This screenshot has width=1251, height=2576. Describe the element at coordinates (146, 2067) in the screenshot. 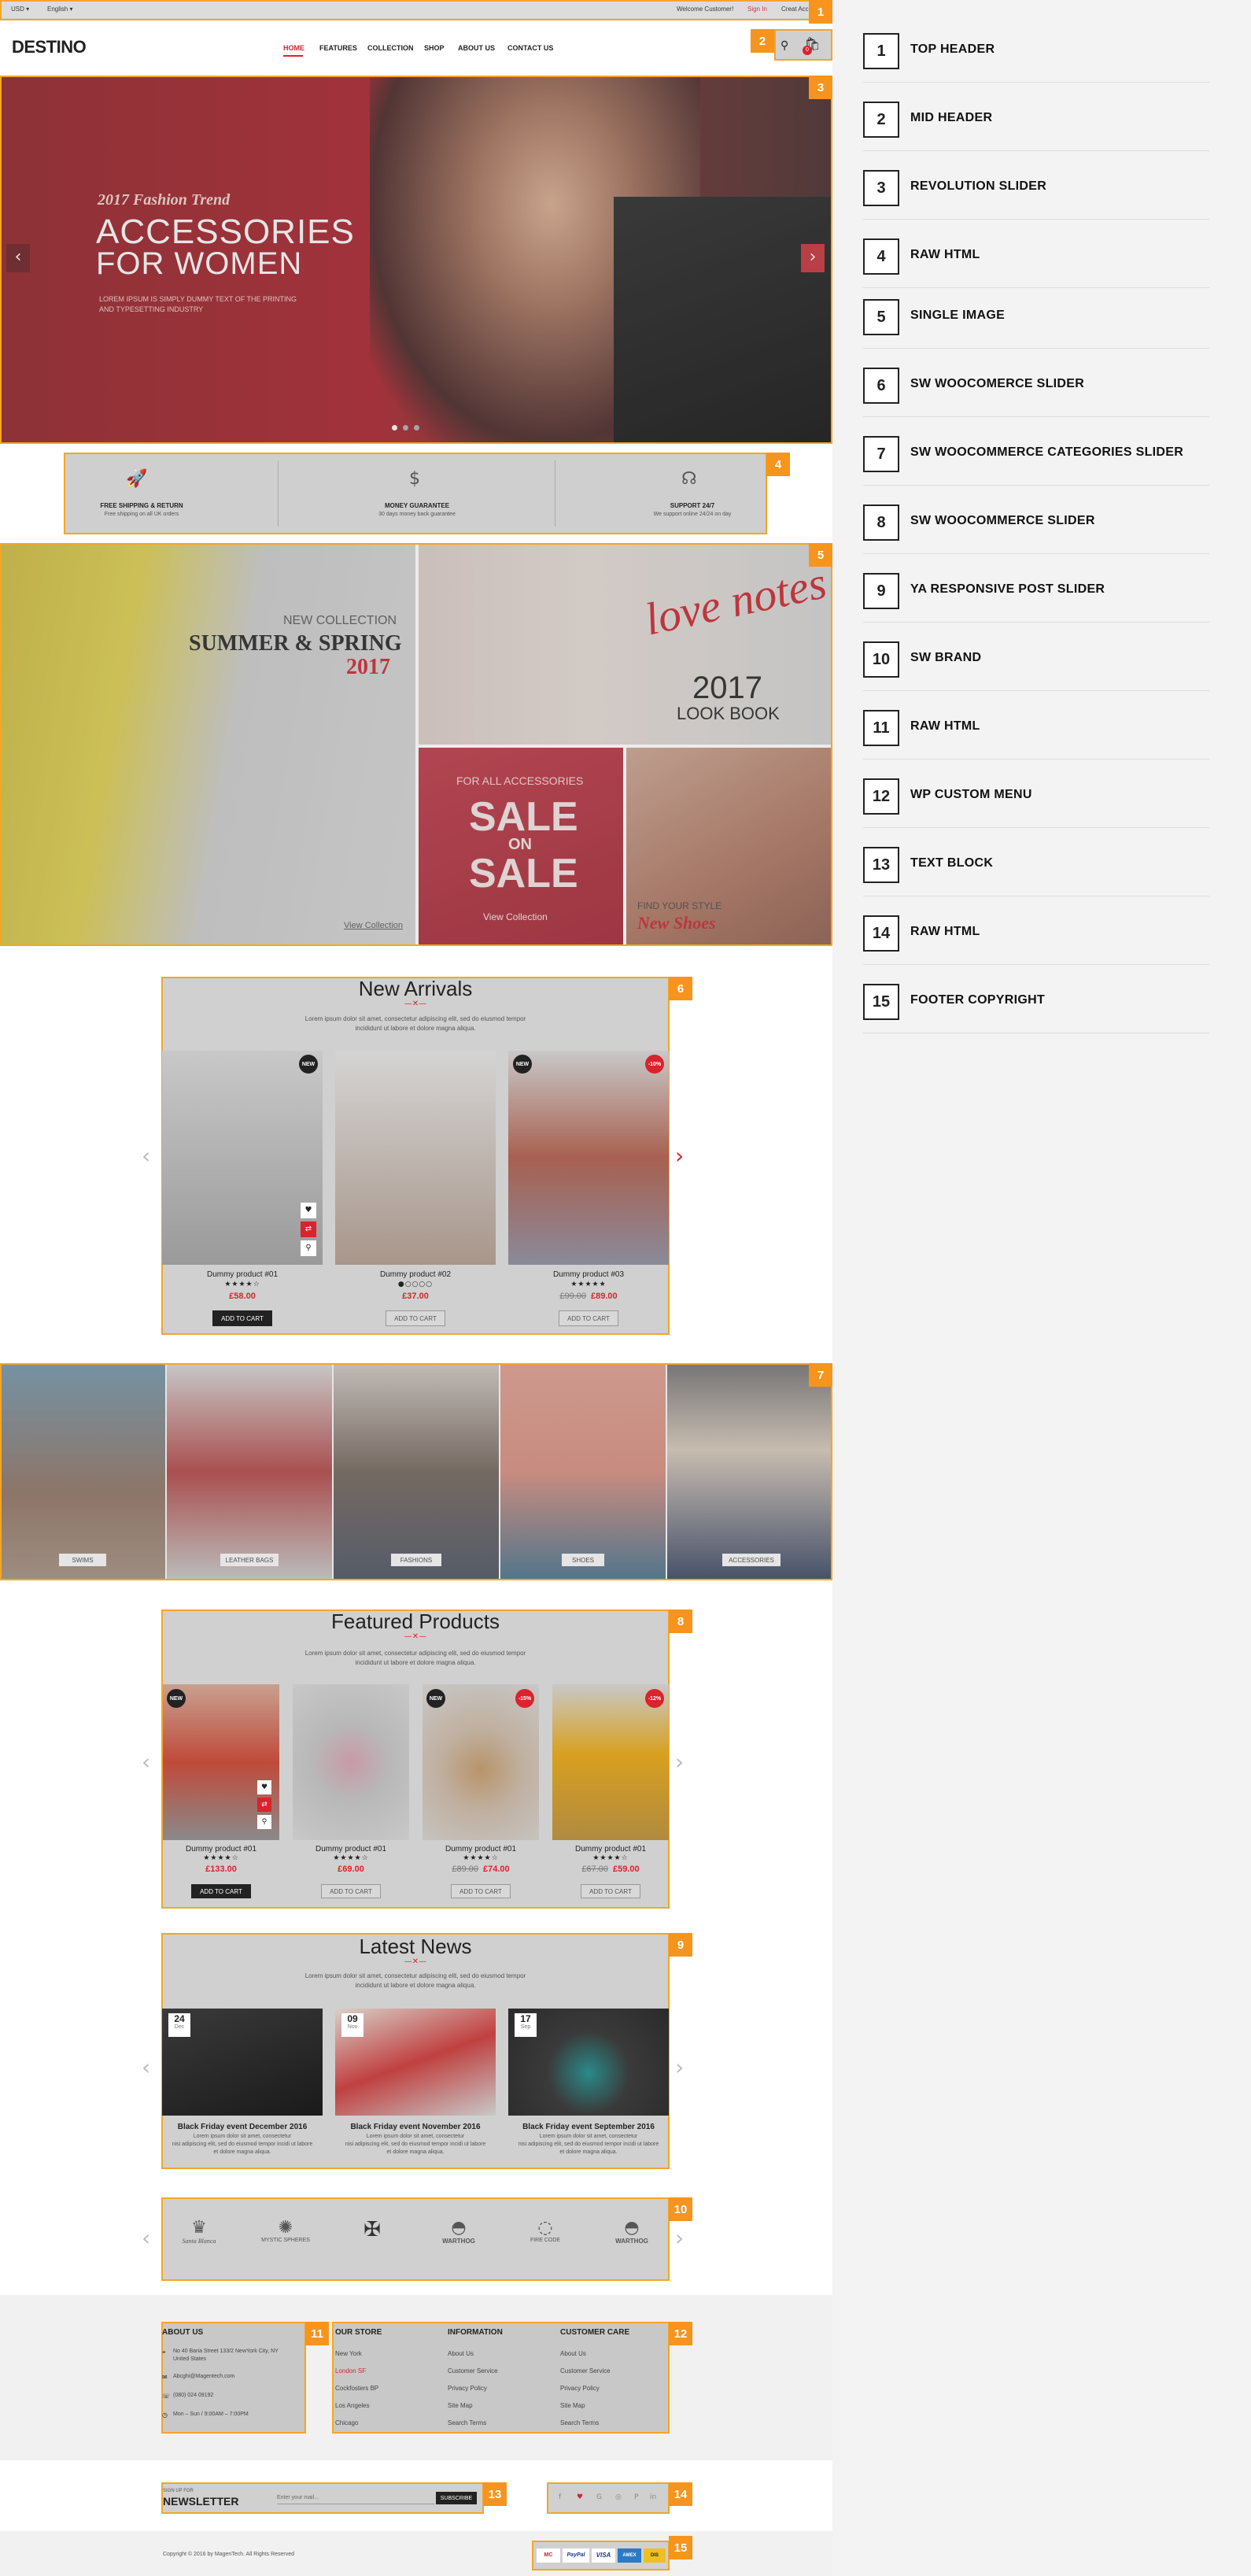

I see `news-prev-icon: ‹` at that location.